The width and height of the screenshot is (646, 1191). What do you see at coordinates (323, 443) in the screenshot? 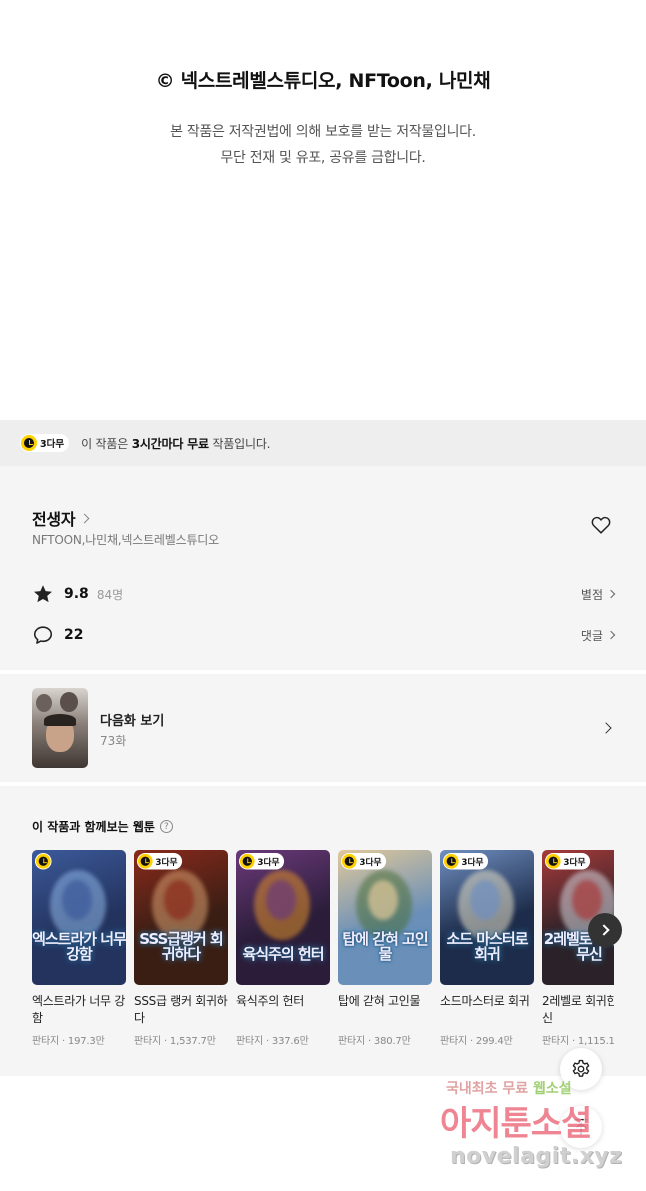
I see `free-banner: 3다무 이 작품은 3시간마다 무료 작품입니다.` at bounding box center [323, 443].